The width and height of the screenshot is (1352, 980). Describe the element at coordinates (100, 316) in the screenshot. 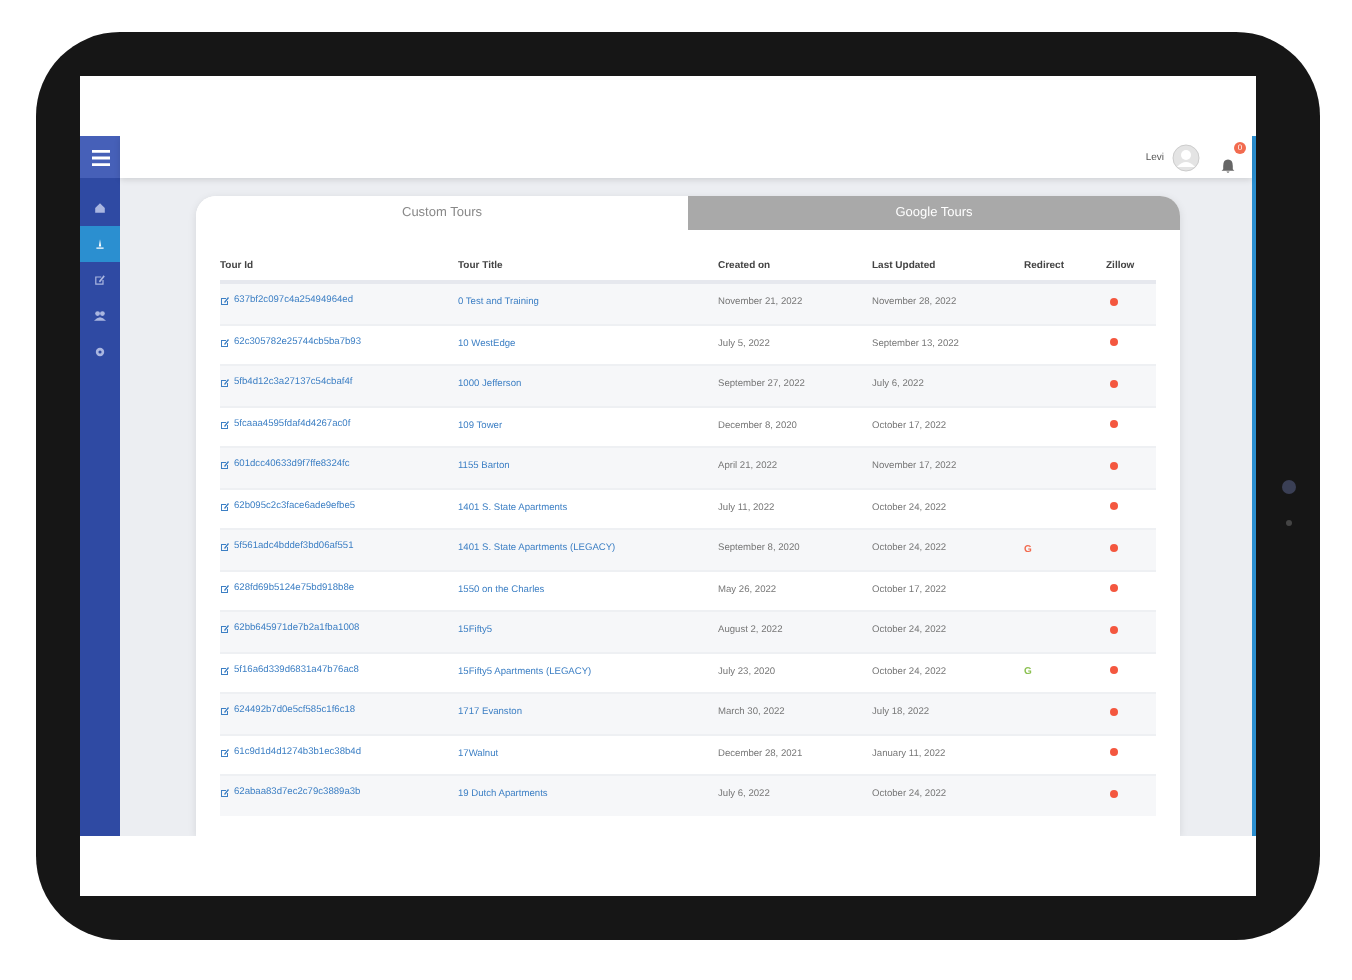

I see `users-icon` at that location.